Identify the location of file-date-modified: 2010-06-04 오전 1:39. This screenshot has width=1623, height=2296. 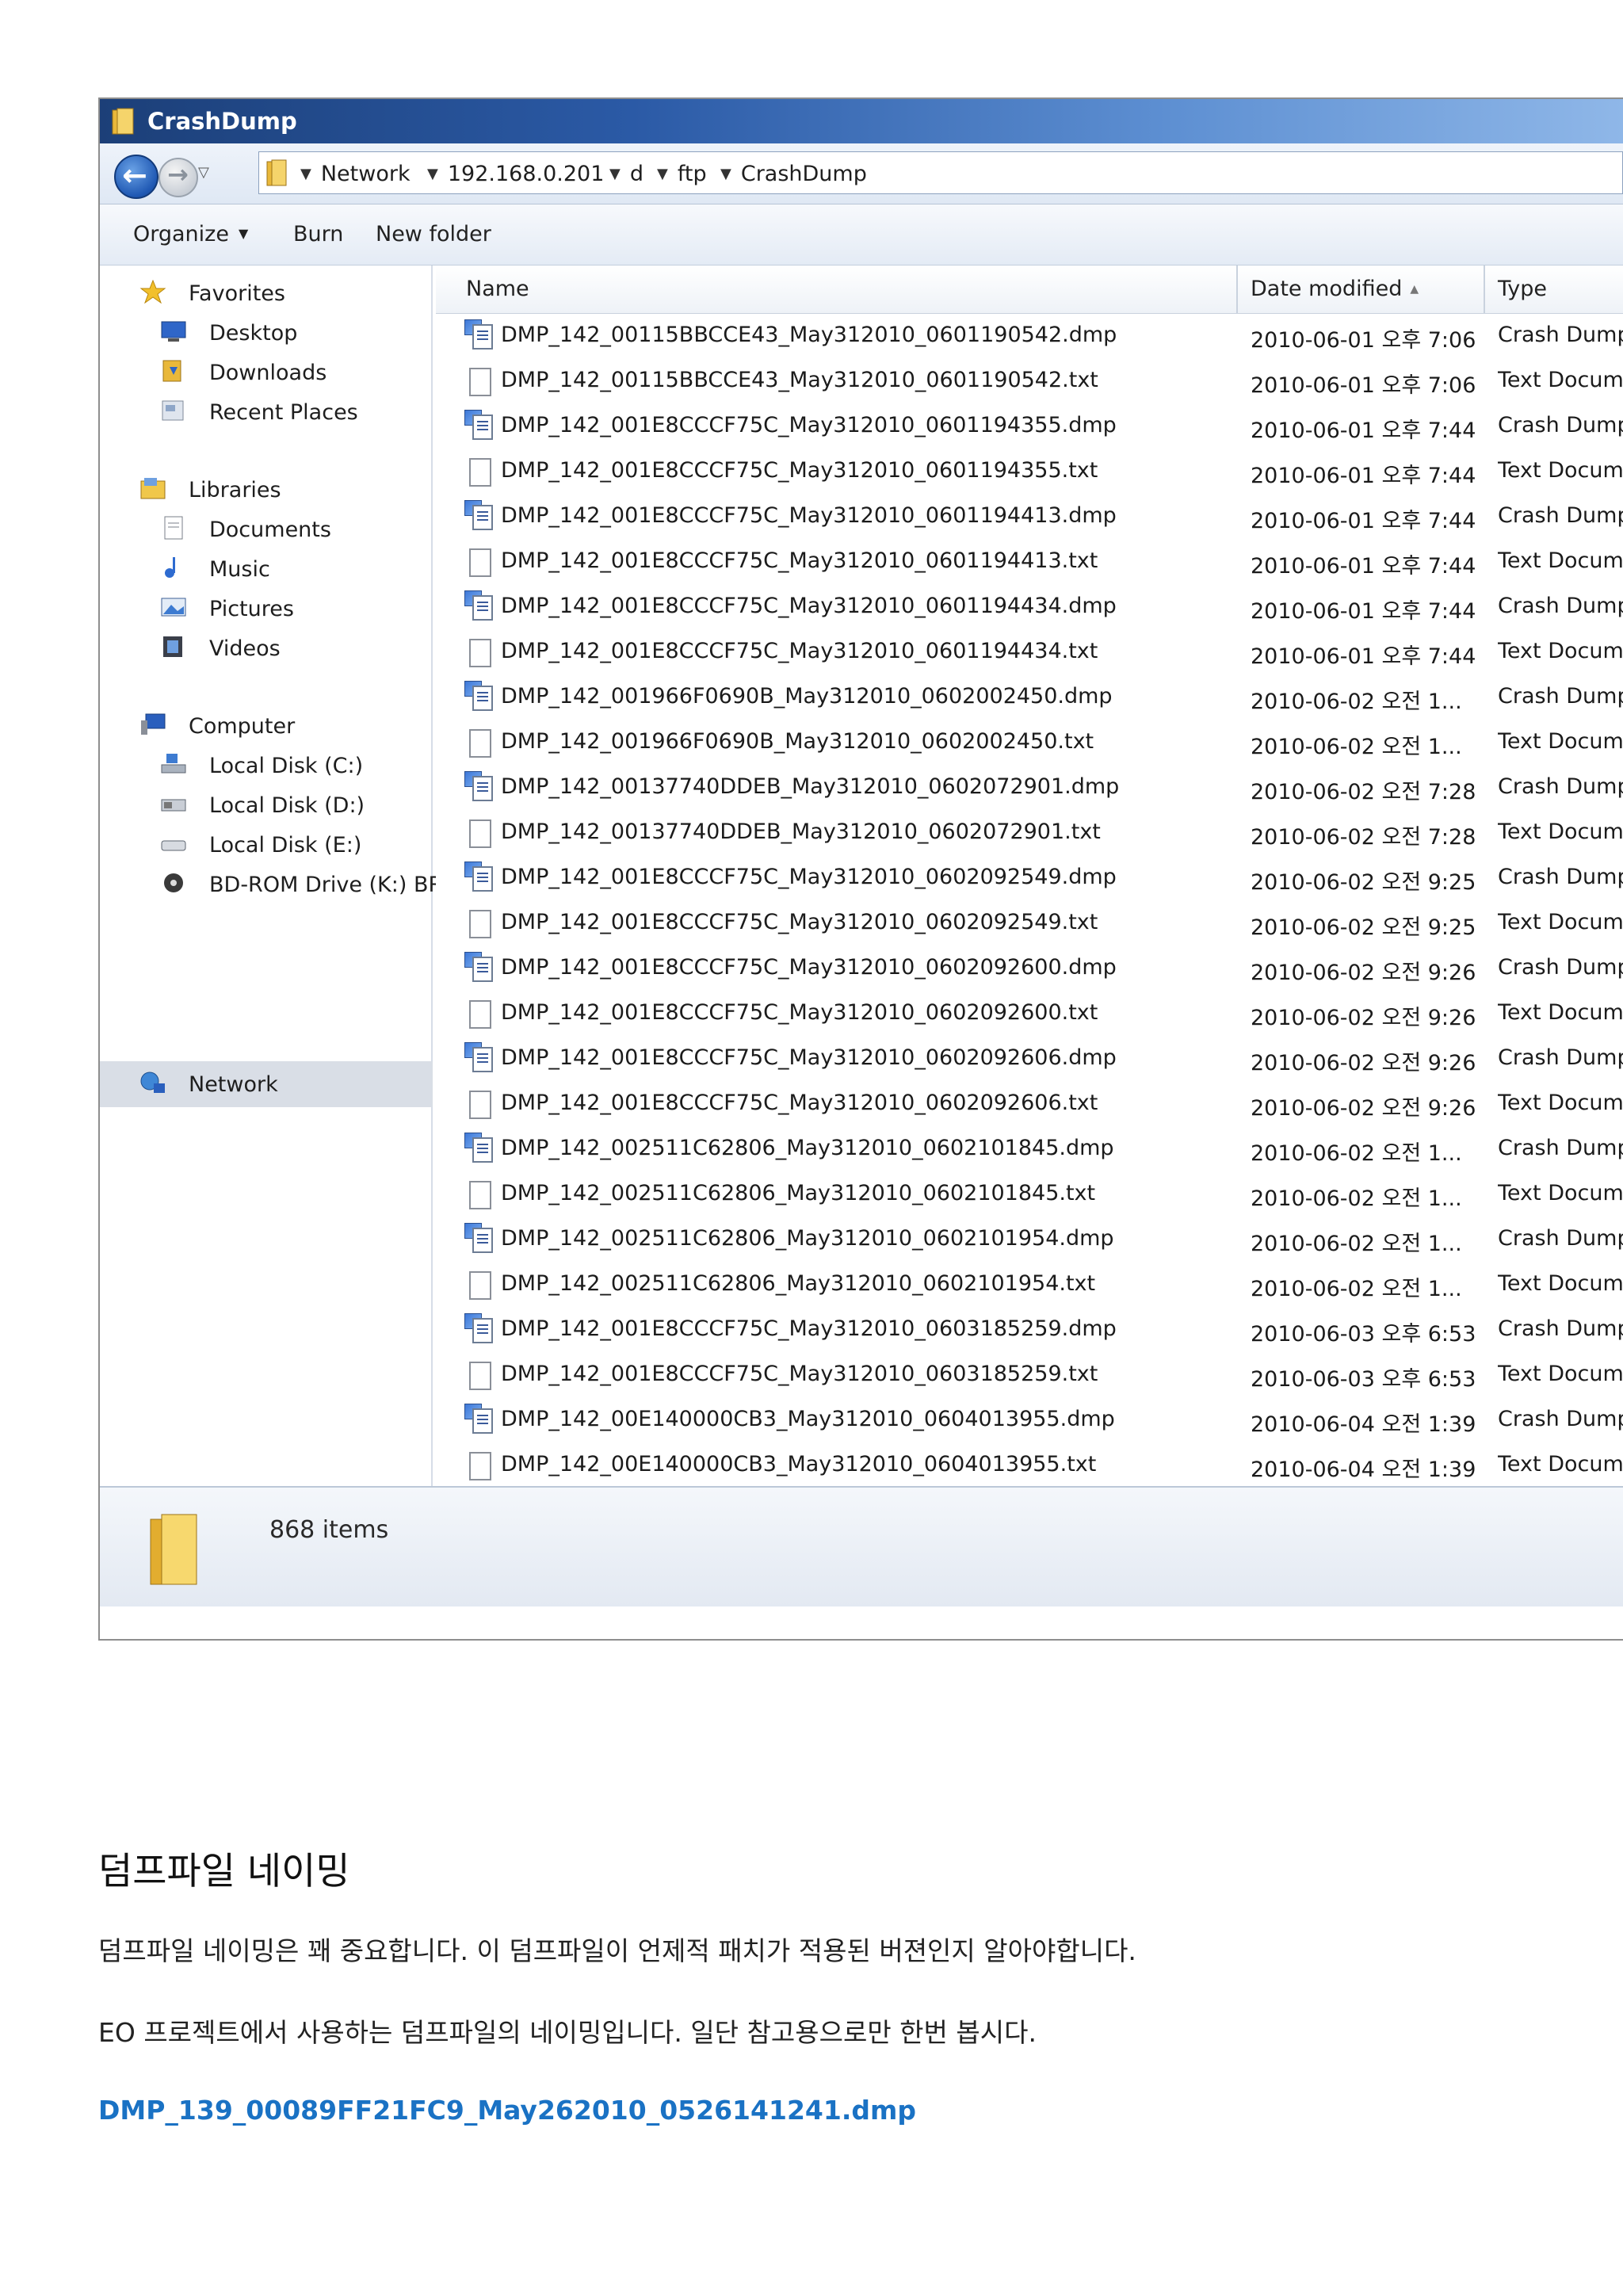
(1364, 1424).